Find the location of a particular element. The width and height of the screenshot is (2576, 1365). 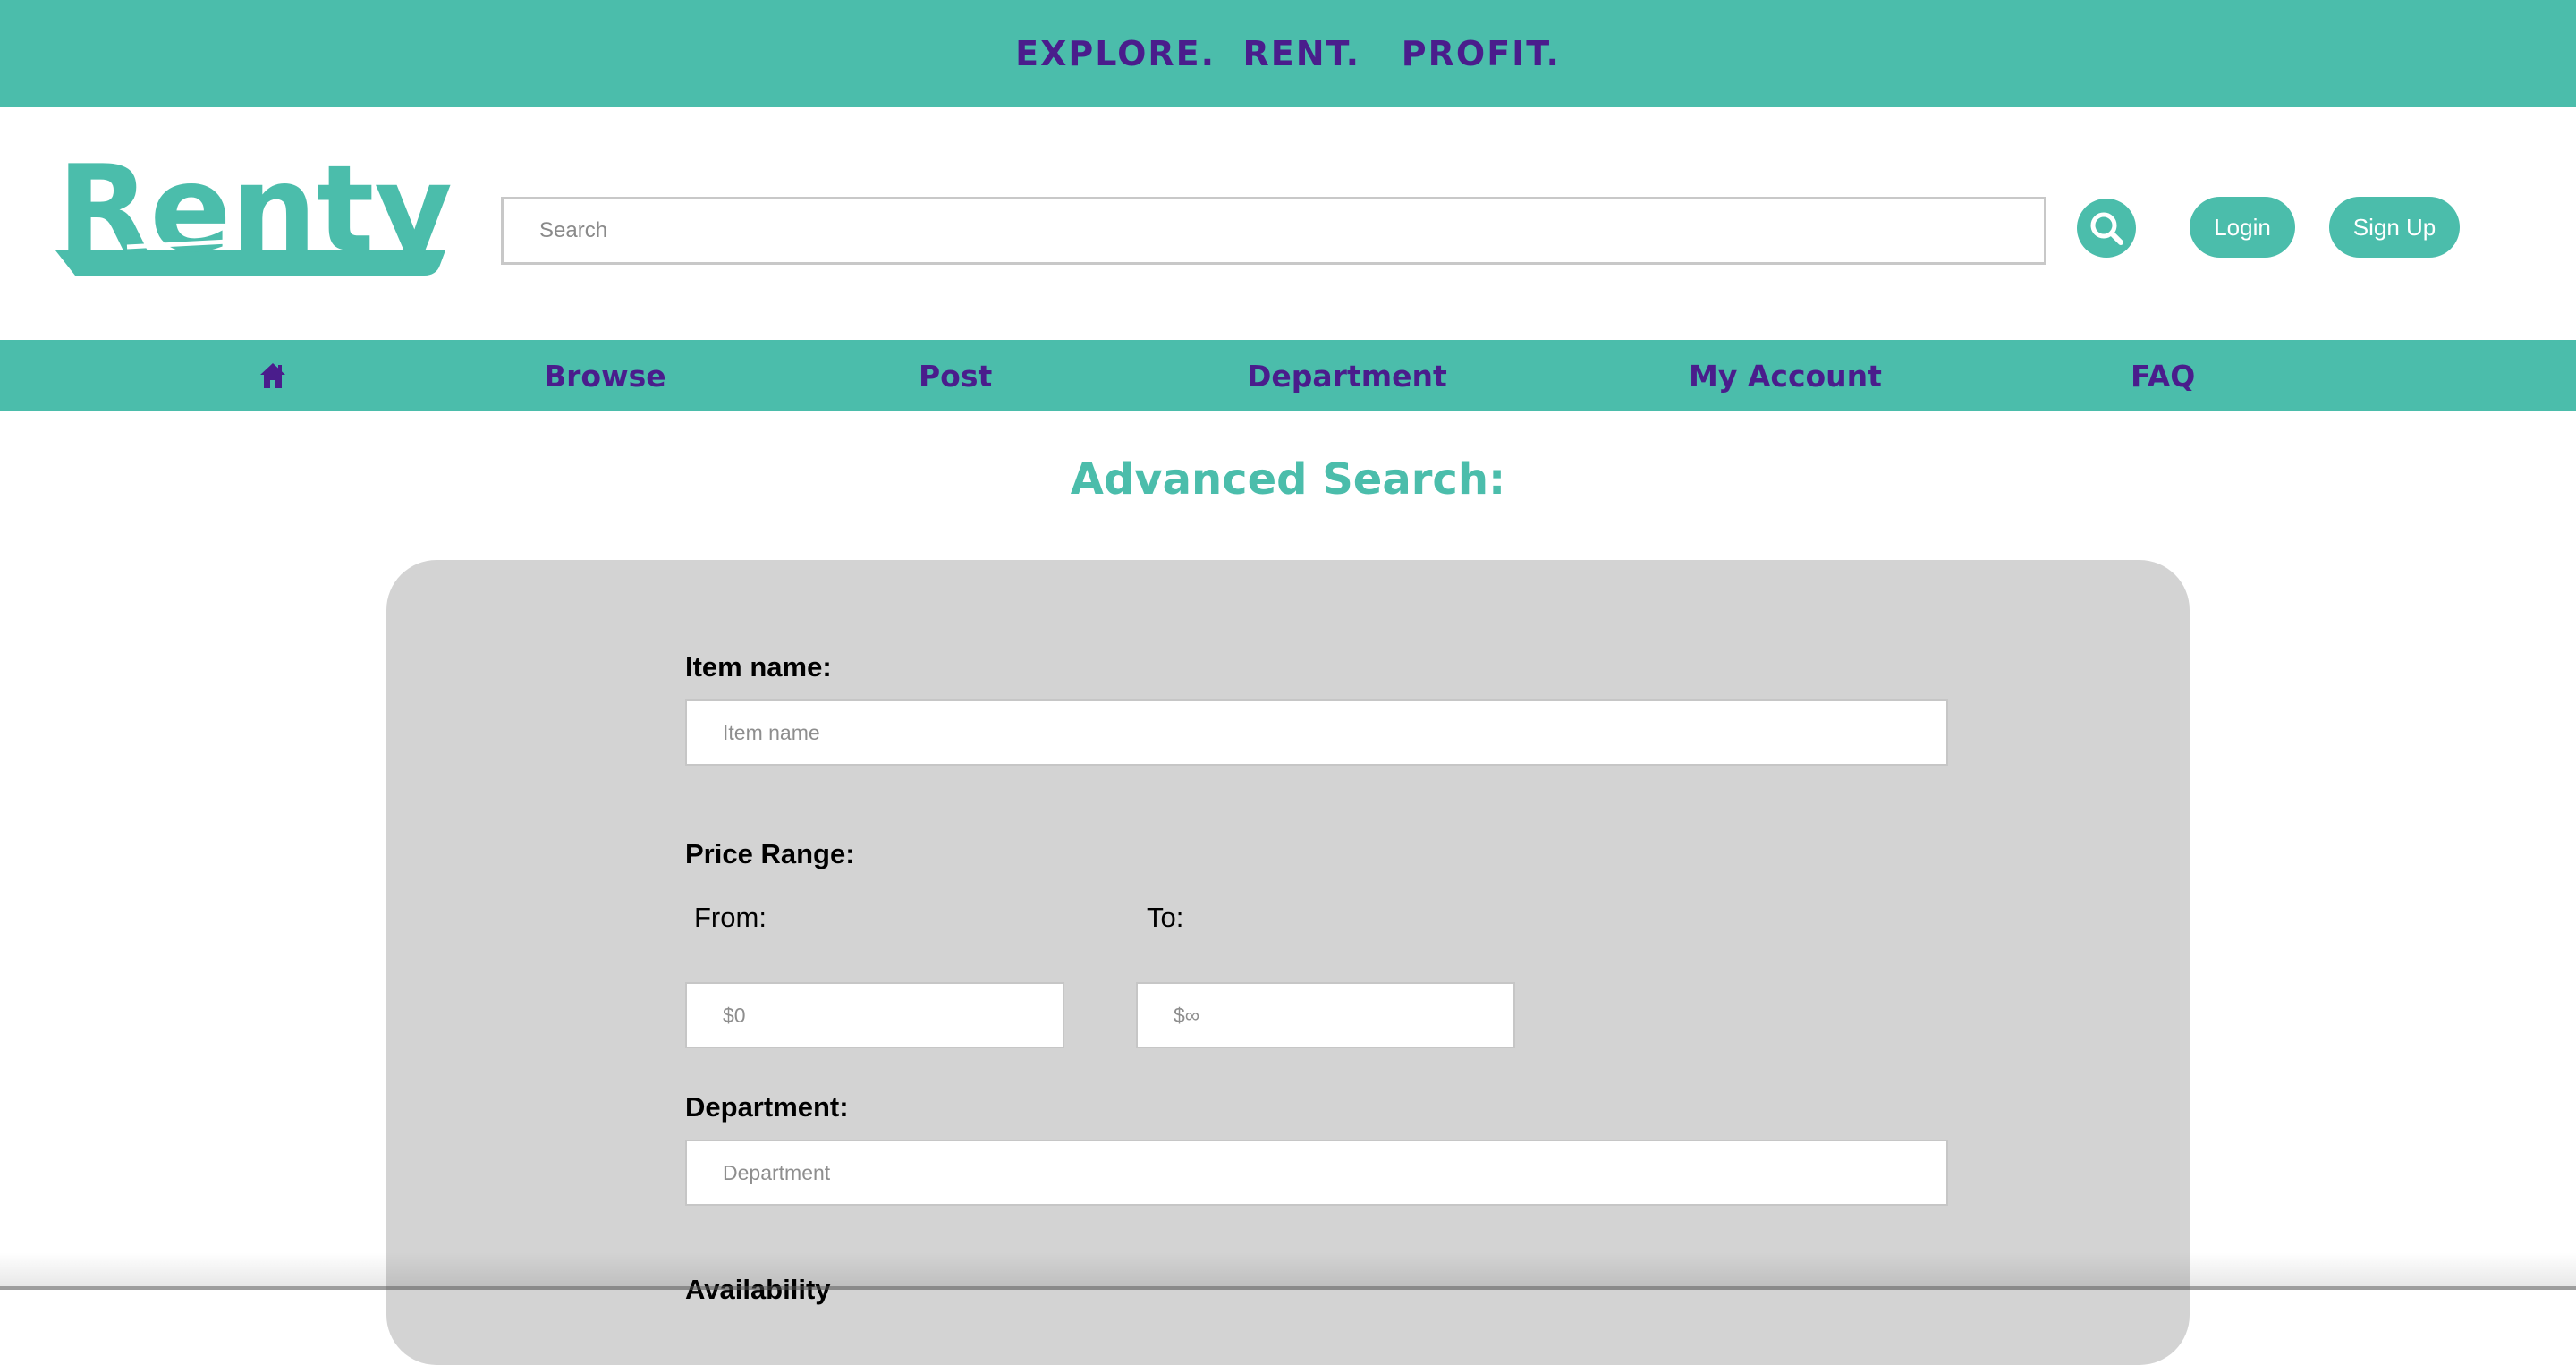

home-icon is located at coordinates (272, 375).